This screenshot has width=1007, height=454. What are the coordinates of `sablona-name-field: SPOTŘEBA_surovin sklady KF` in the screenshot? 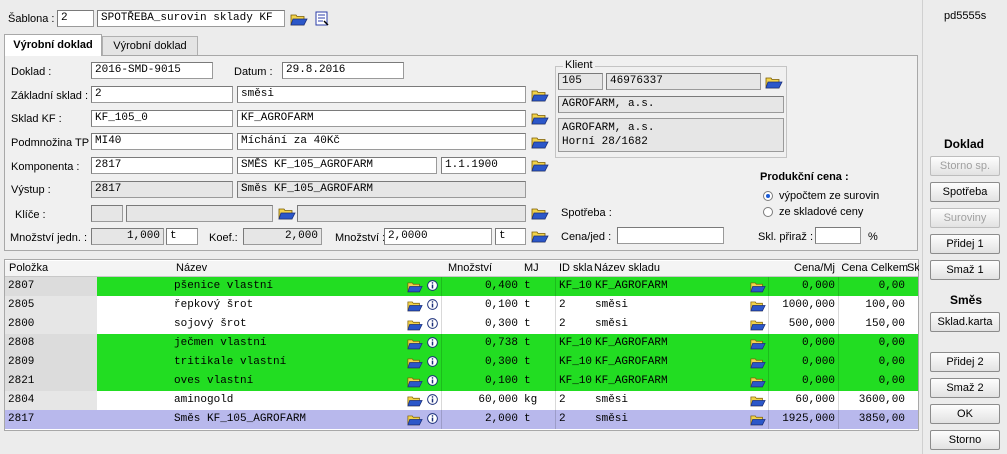 It's located at (191, 18).